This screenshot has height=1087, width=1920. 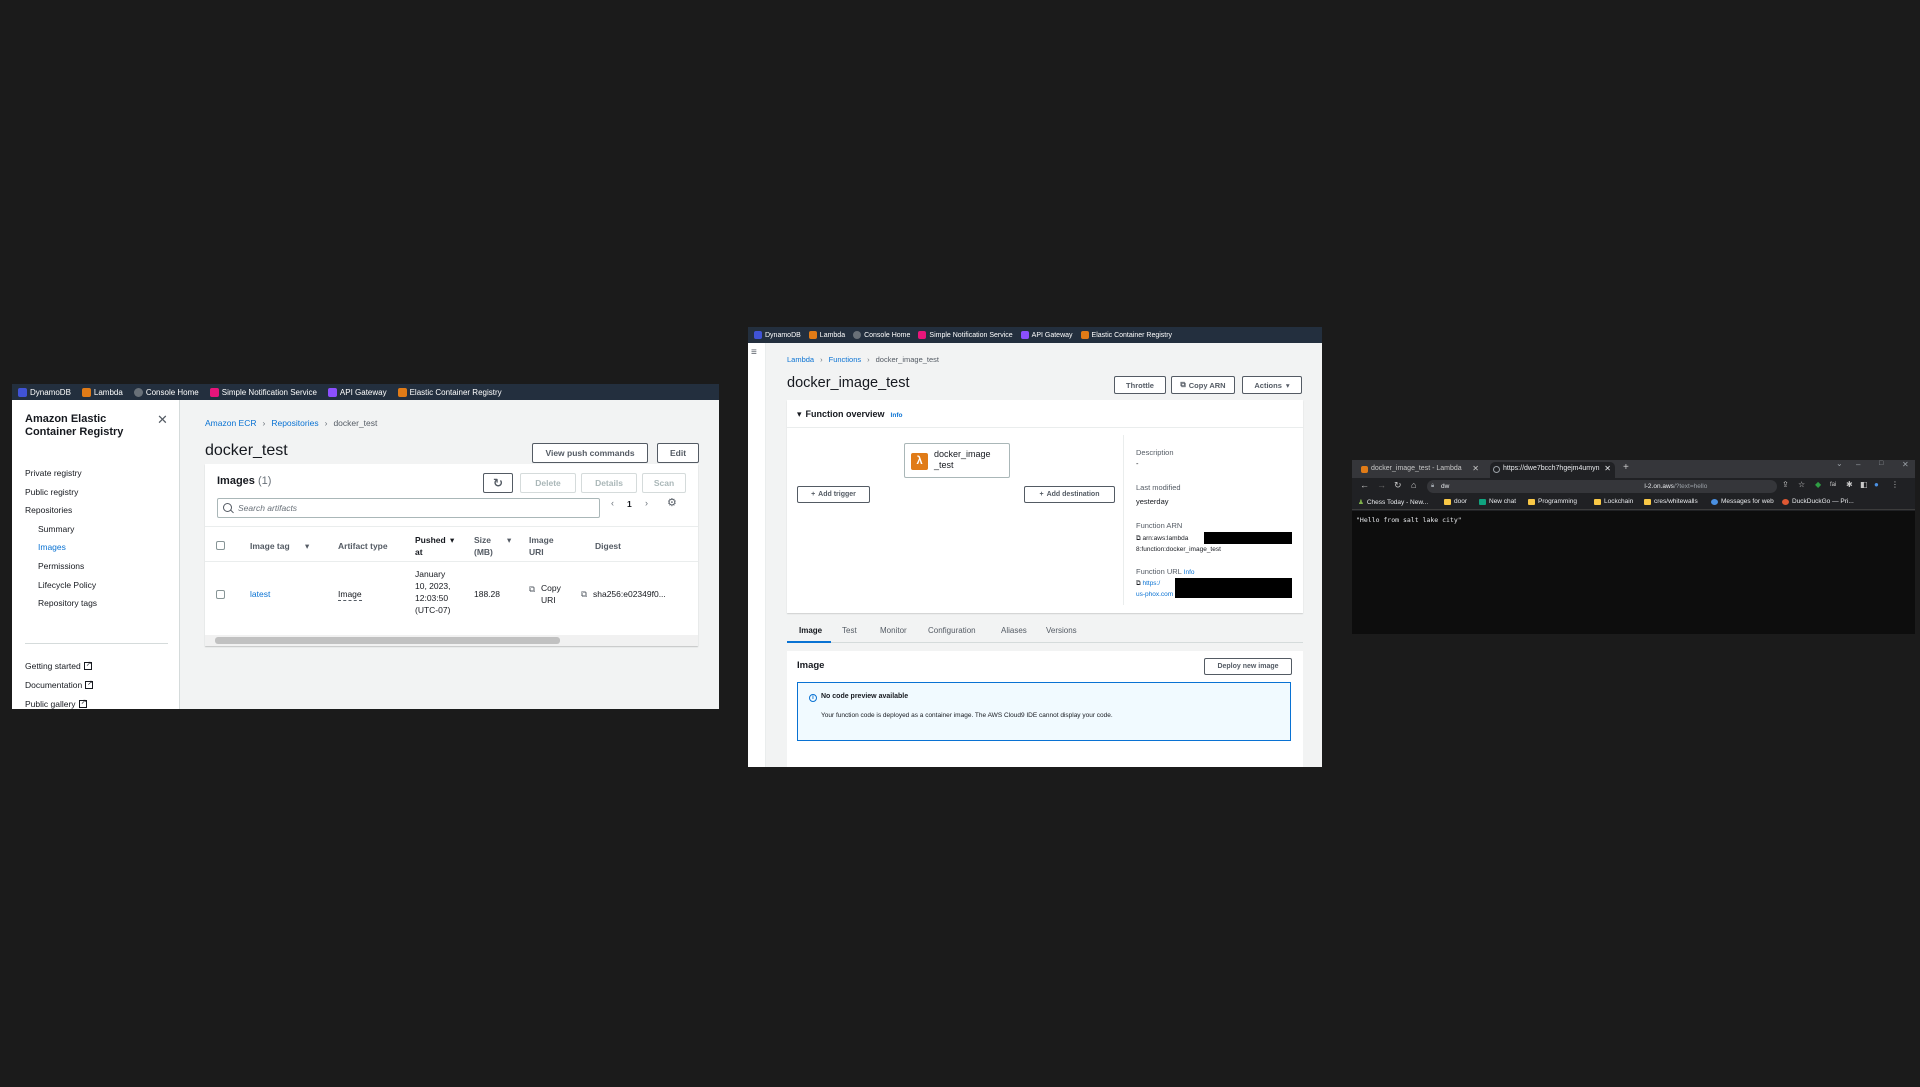 I want to click on column-artifact-type: Artifact type, so click(x=363, y=546).